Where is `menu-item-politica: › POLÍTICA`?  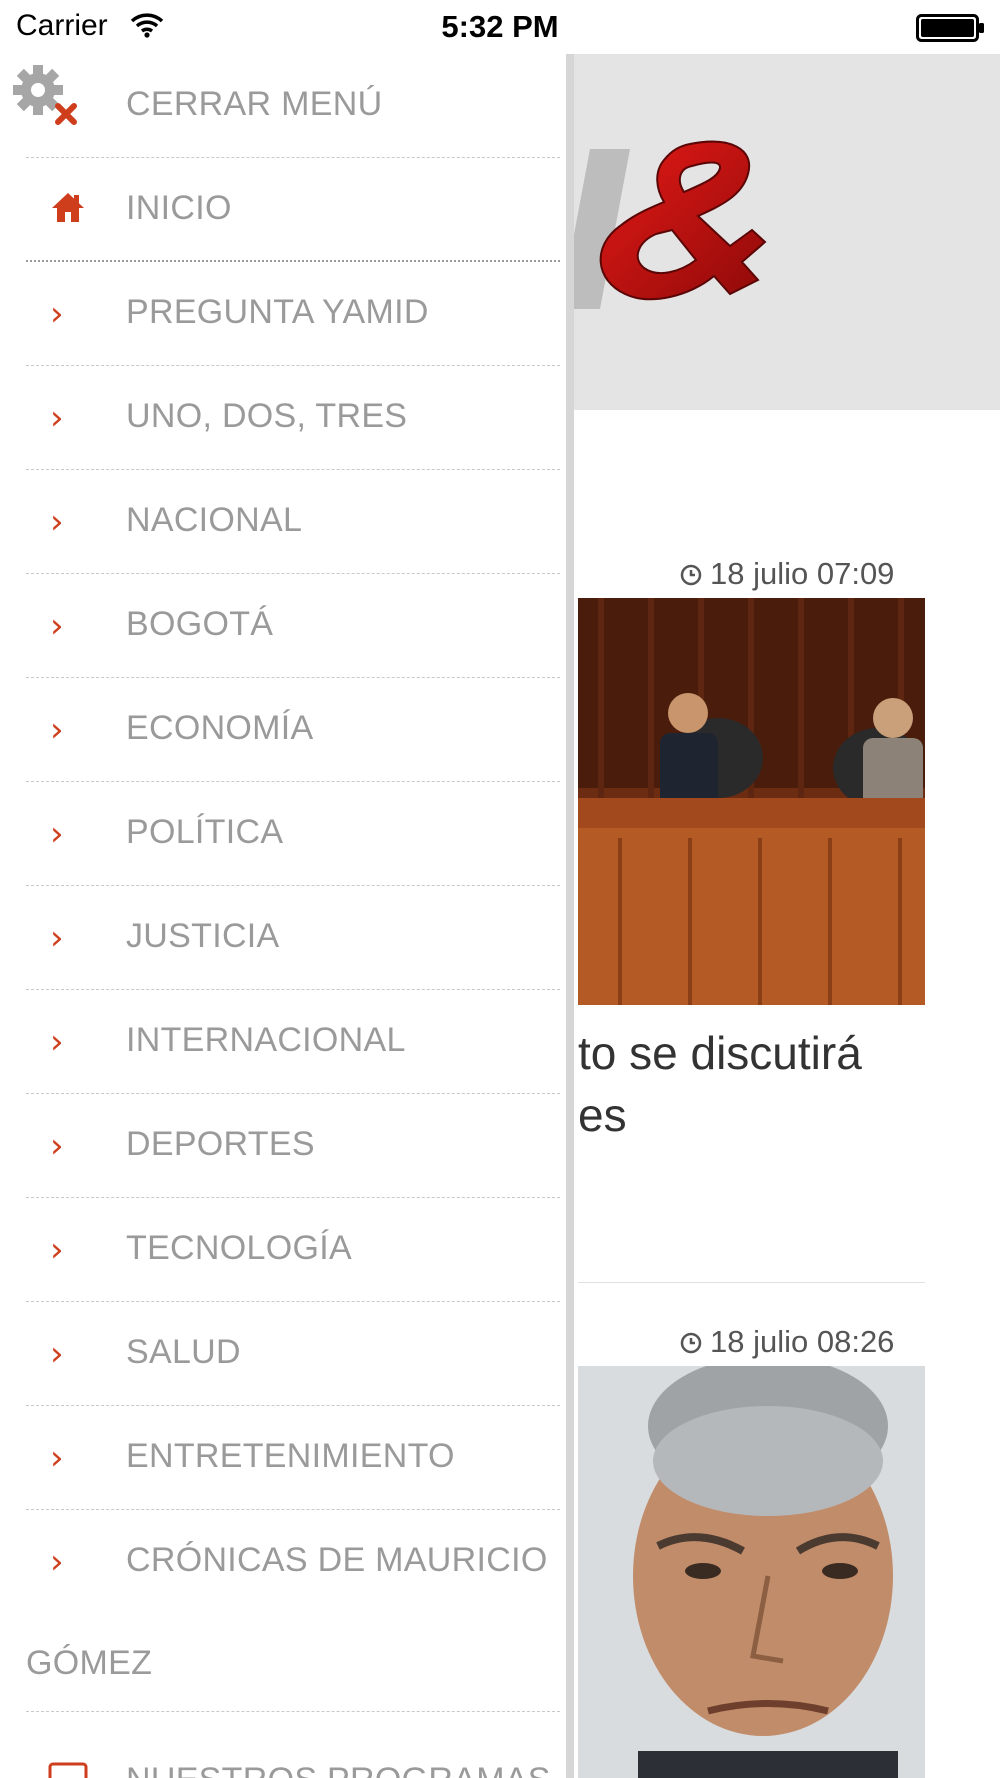 menu-item-politica: › POLÍTICA is located at coordinates (293, 834).